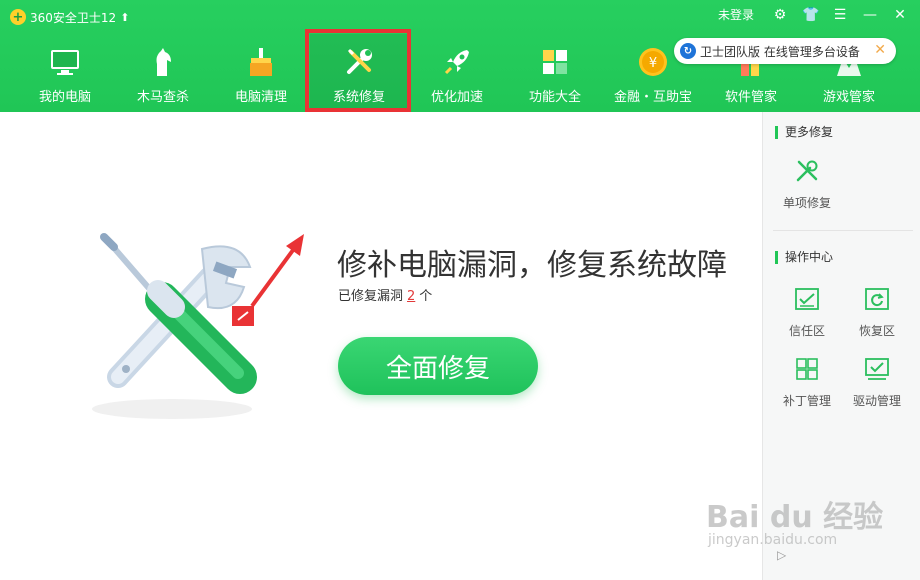  I want to click on nav-features: 功能大全, so click(555, 73).